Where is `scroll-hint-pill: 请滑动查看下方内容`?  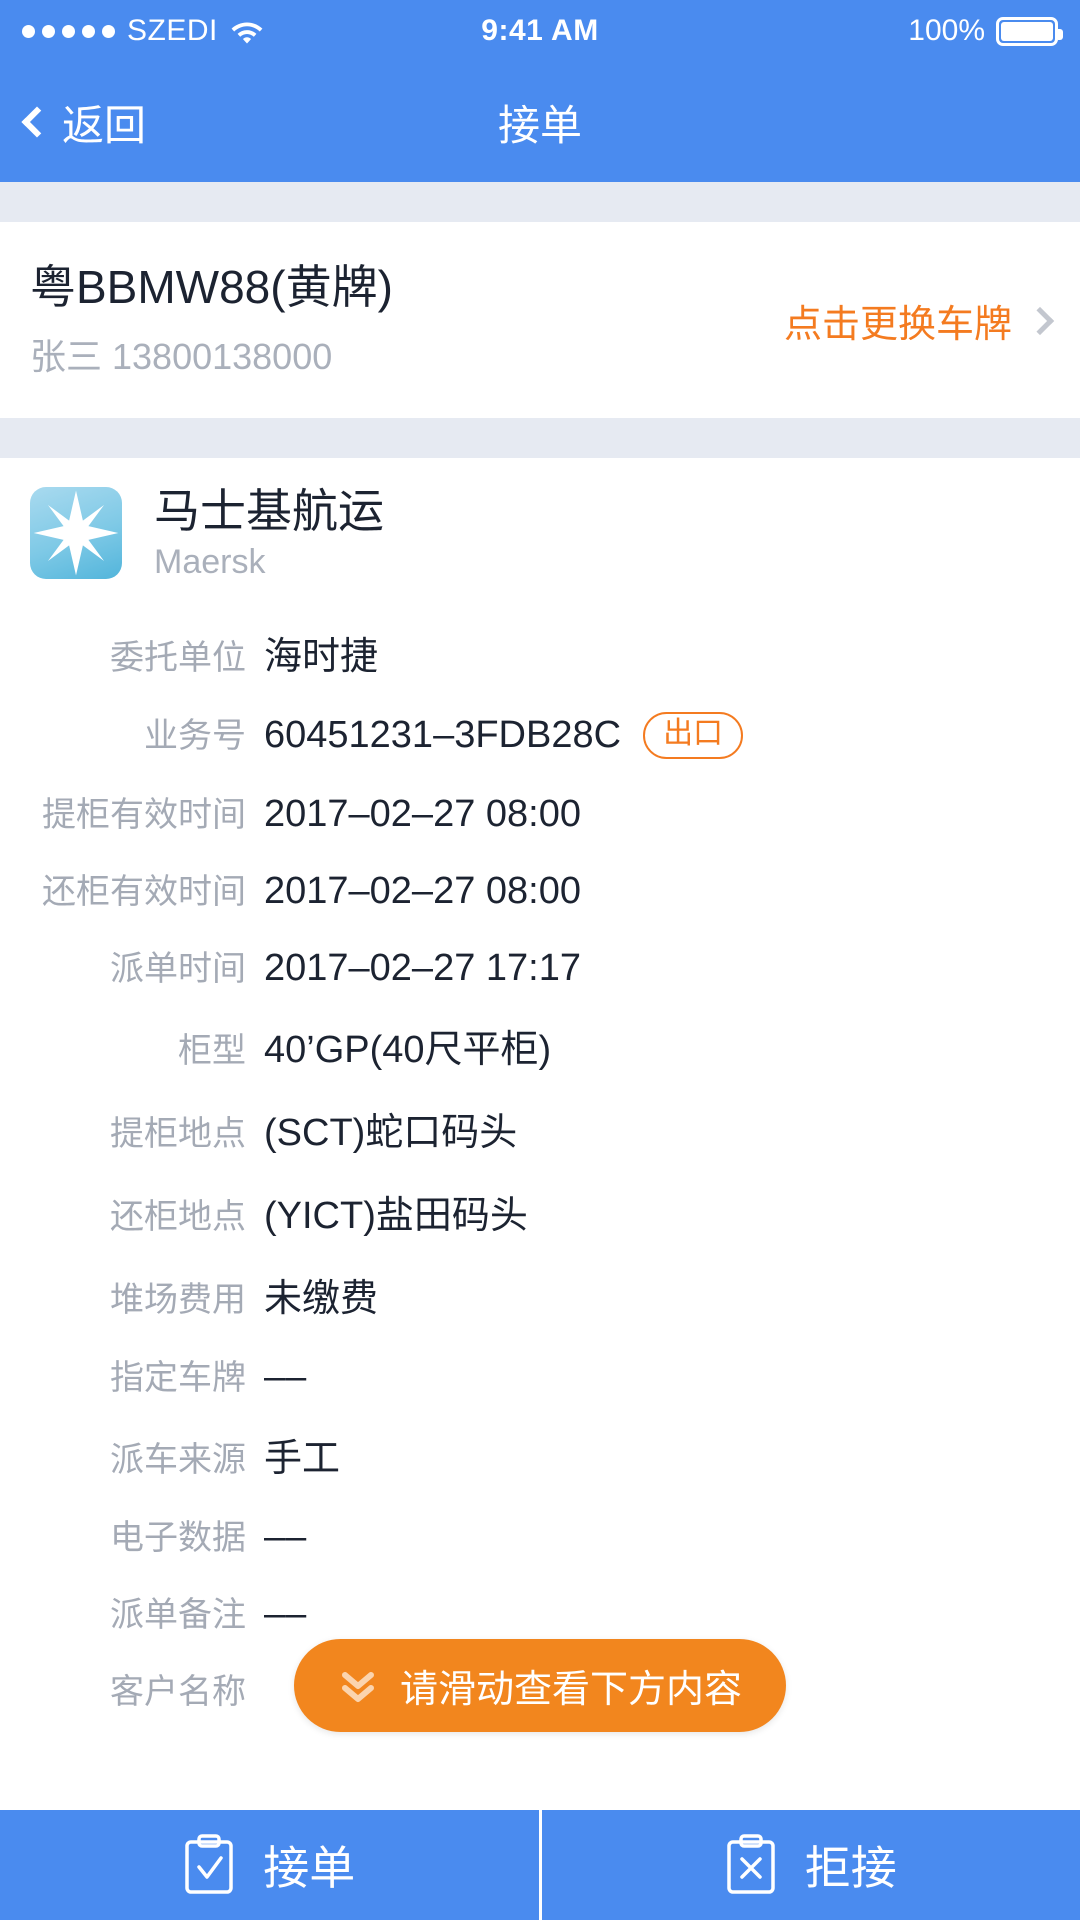
scroll-hint-pill: 请滑动查看下方内容 is located at coordinates (540, 1685).